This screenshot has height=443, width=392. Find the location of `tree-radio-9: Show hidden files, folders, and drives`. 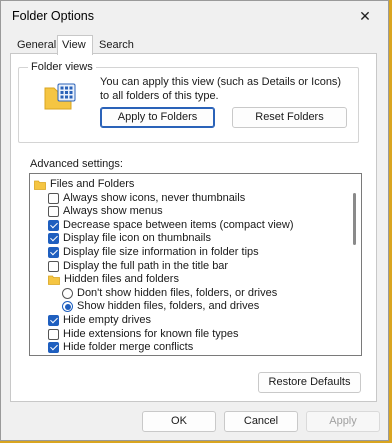

tree-radio-9: Show hidden files, folders, and drives is located at coordinates (160, 306).